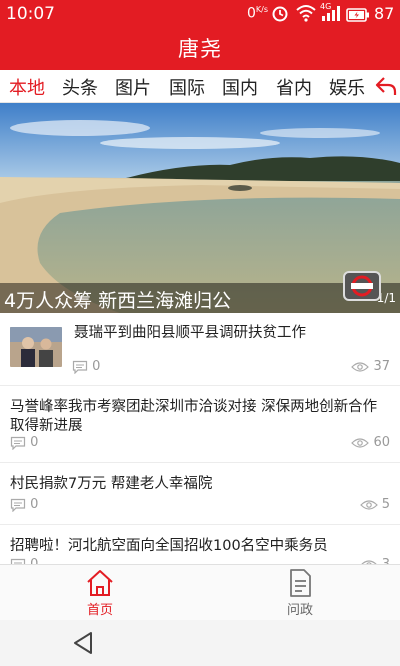 The width and height of the screenshot is (400, 666). What do you see at coordinates (200, 494) in the screenshot?
I see `list-item: 村民捐款7万元 帮建老人幸福院 0 5` at bounding box center [200, 494].